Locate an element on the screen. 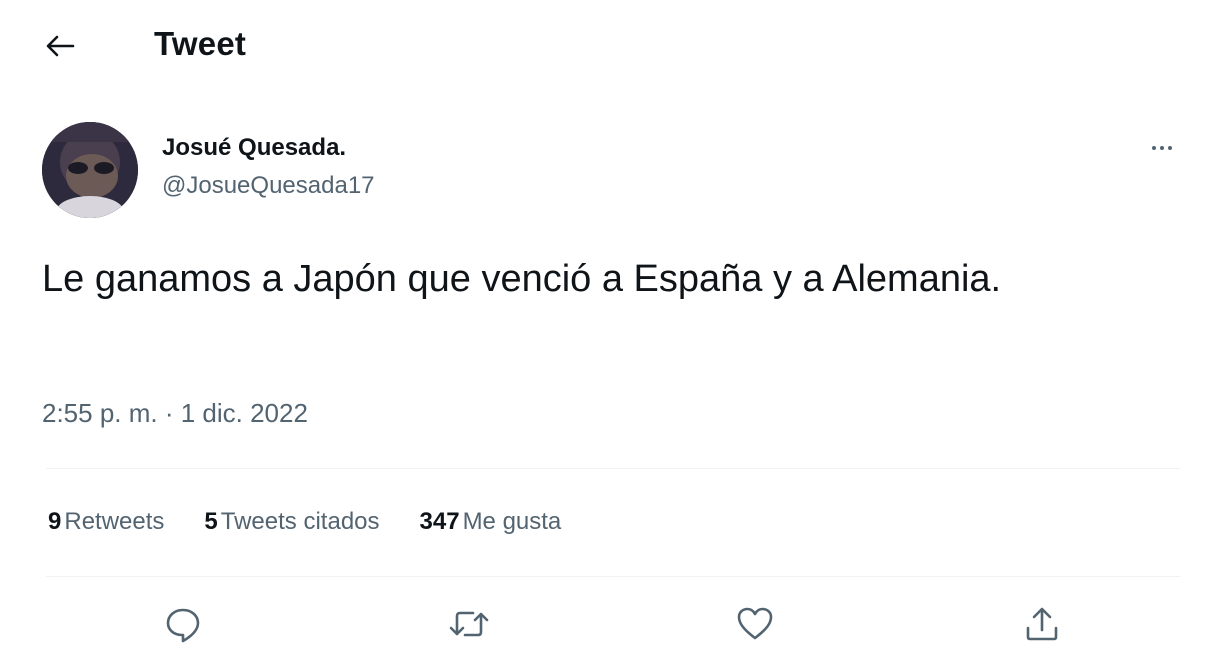 This screenshot has width=1224, height=662. share-button is located at coordinates (1042, 624).